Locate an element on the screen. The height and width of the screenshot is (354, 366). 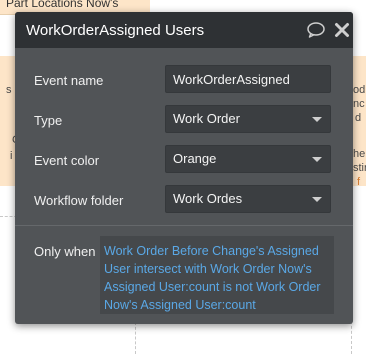
modal-header: WorkOrderAssigned Users is located at coordinates (184, 30).